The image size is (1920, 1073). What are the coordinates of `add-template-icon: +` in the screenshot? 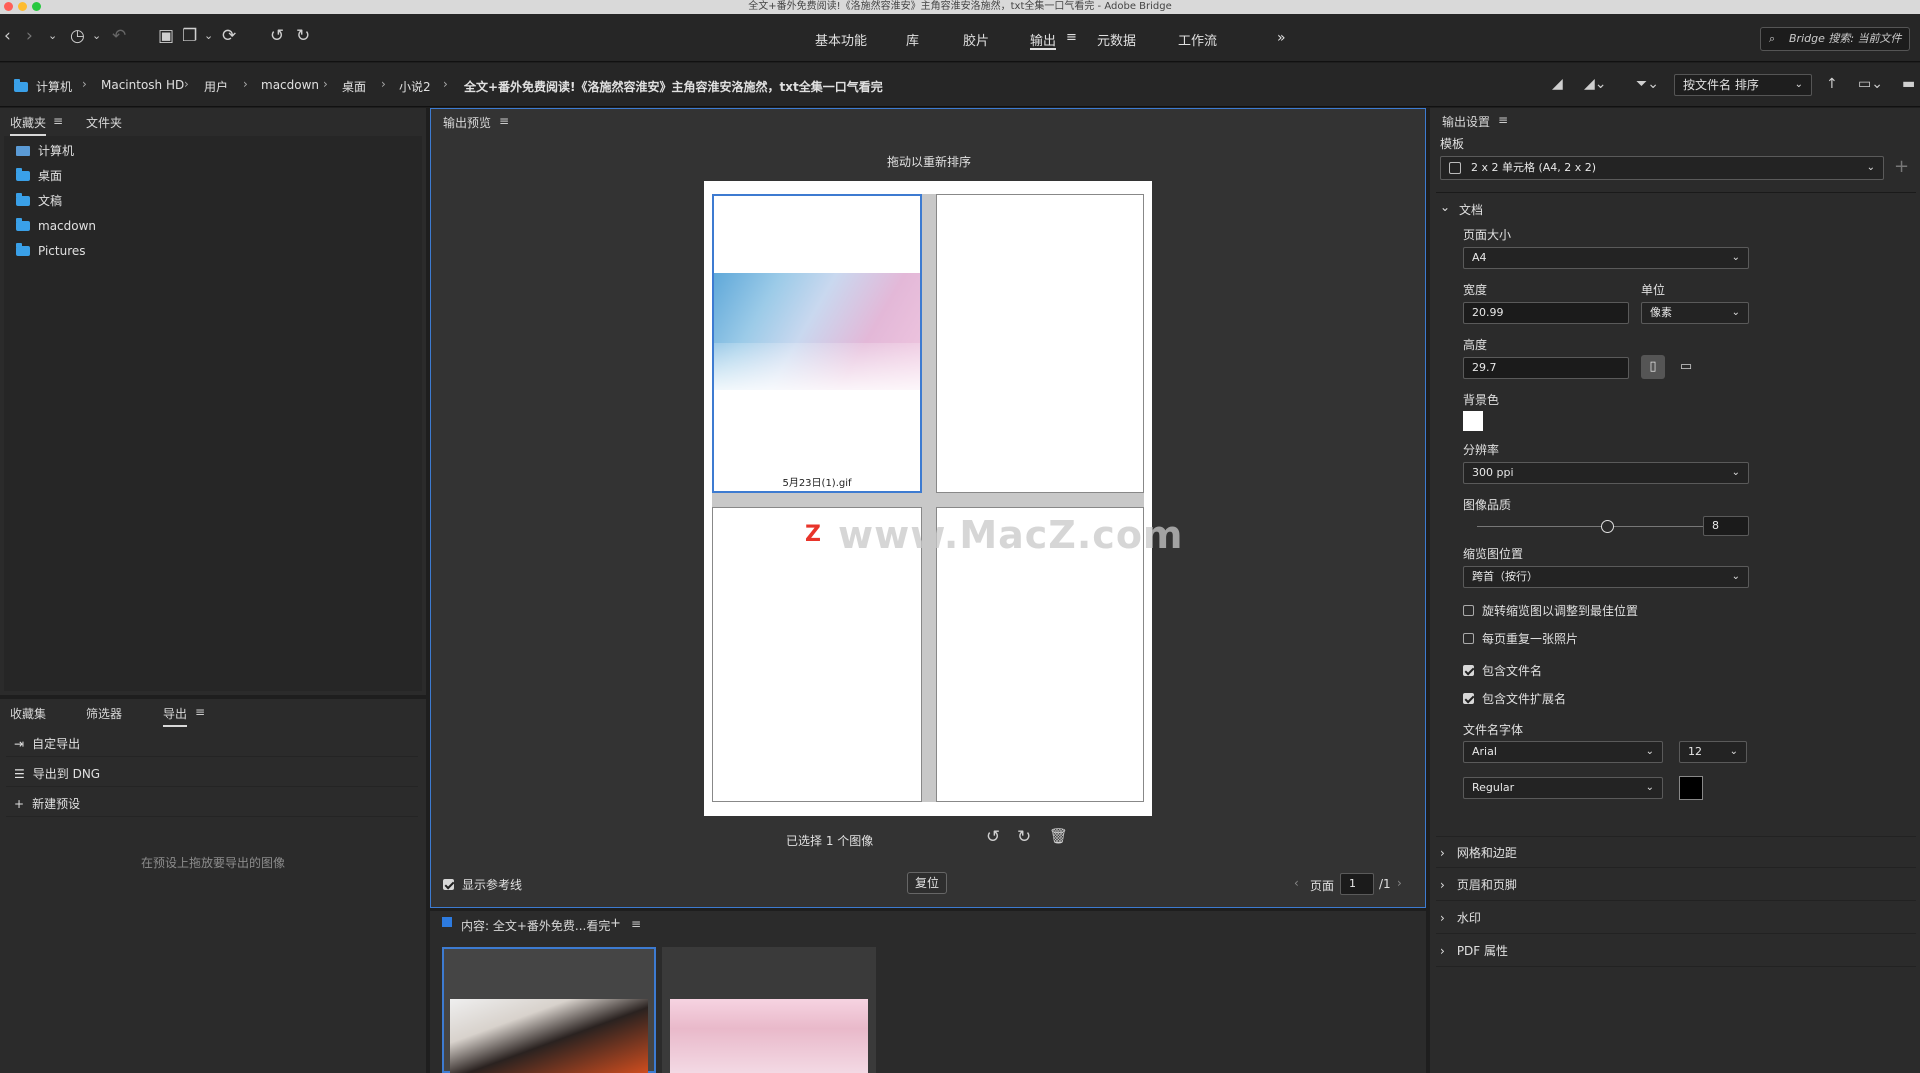 It's located at (1901, 166).